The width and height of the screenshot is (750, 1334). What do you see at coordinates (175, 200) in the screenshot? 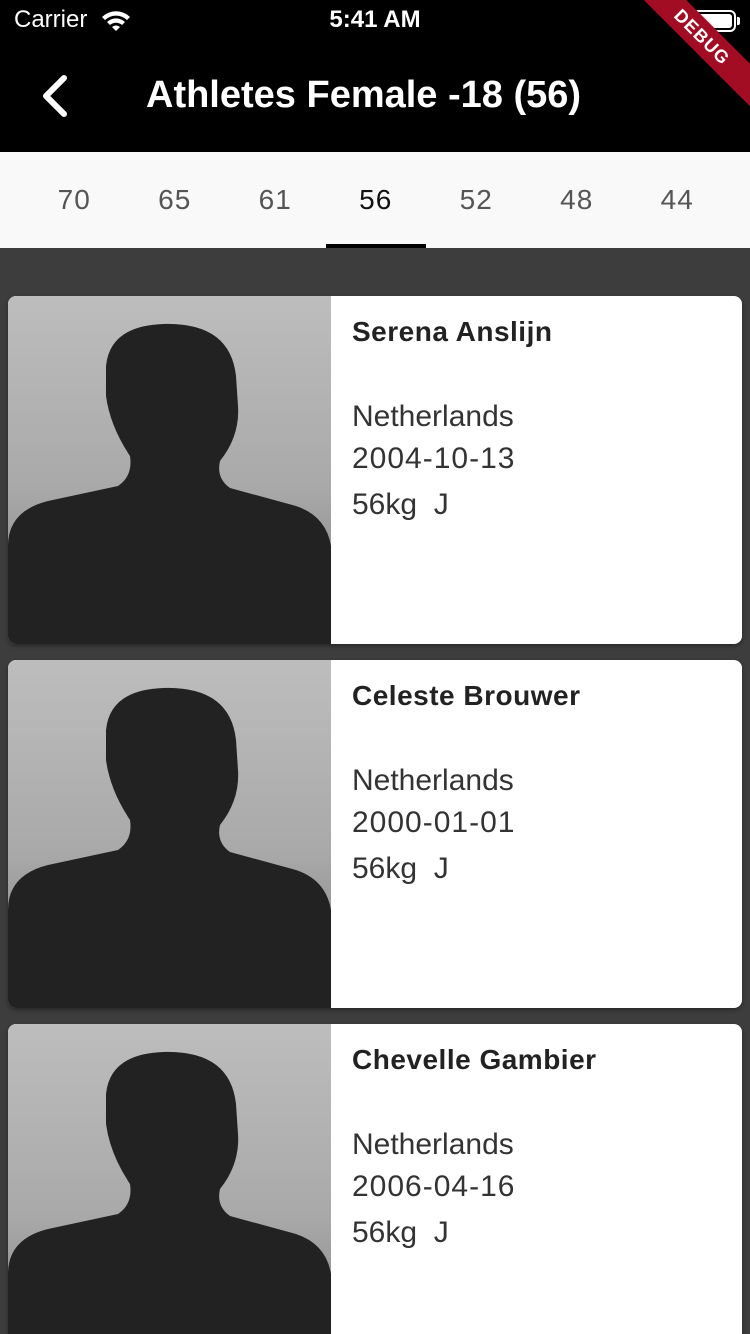
I see `tab-65: 65` at bounding box center [175, 200].